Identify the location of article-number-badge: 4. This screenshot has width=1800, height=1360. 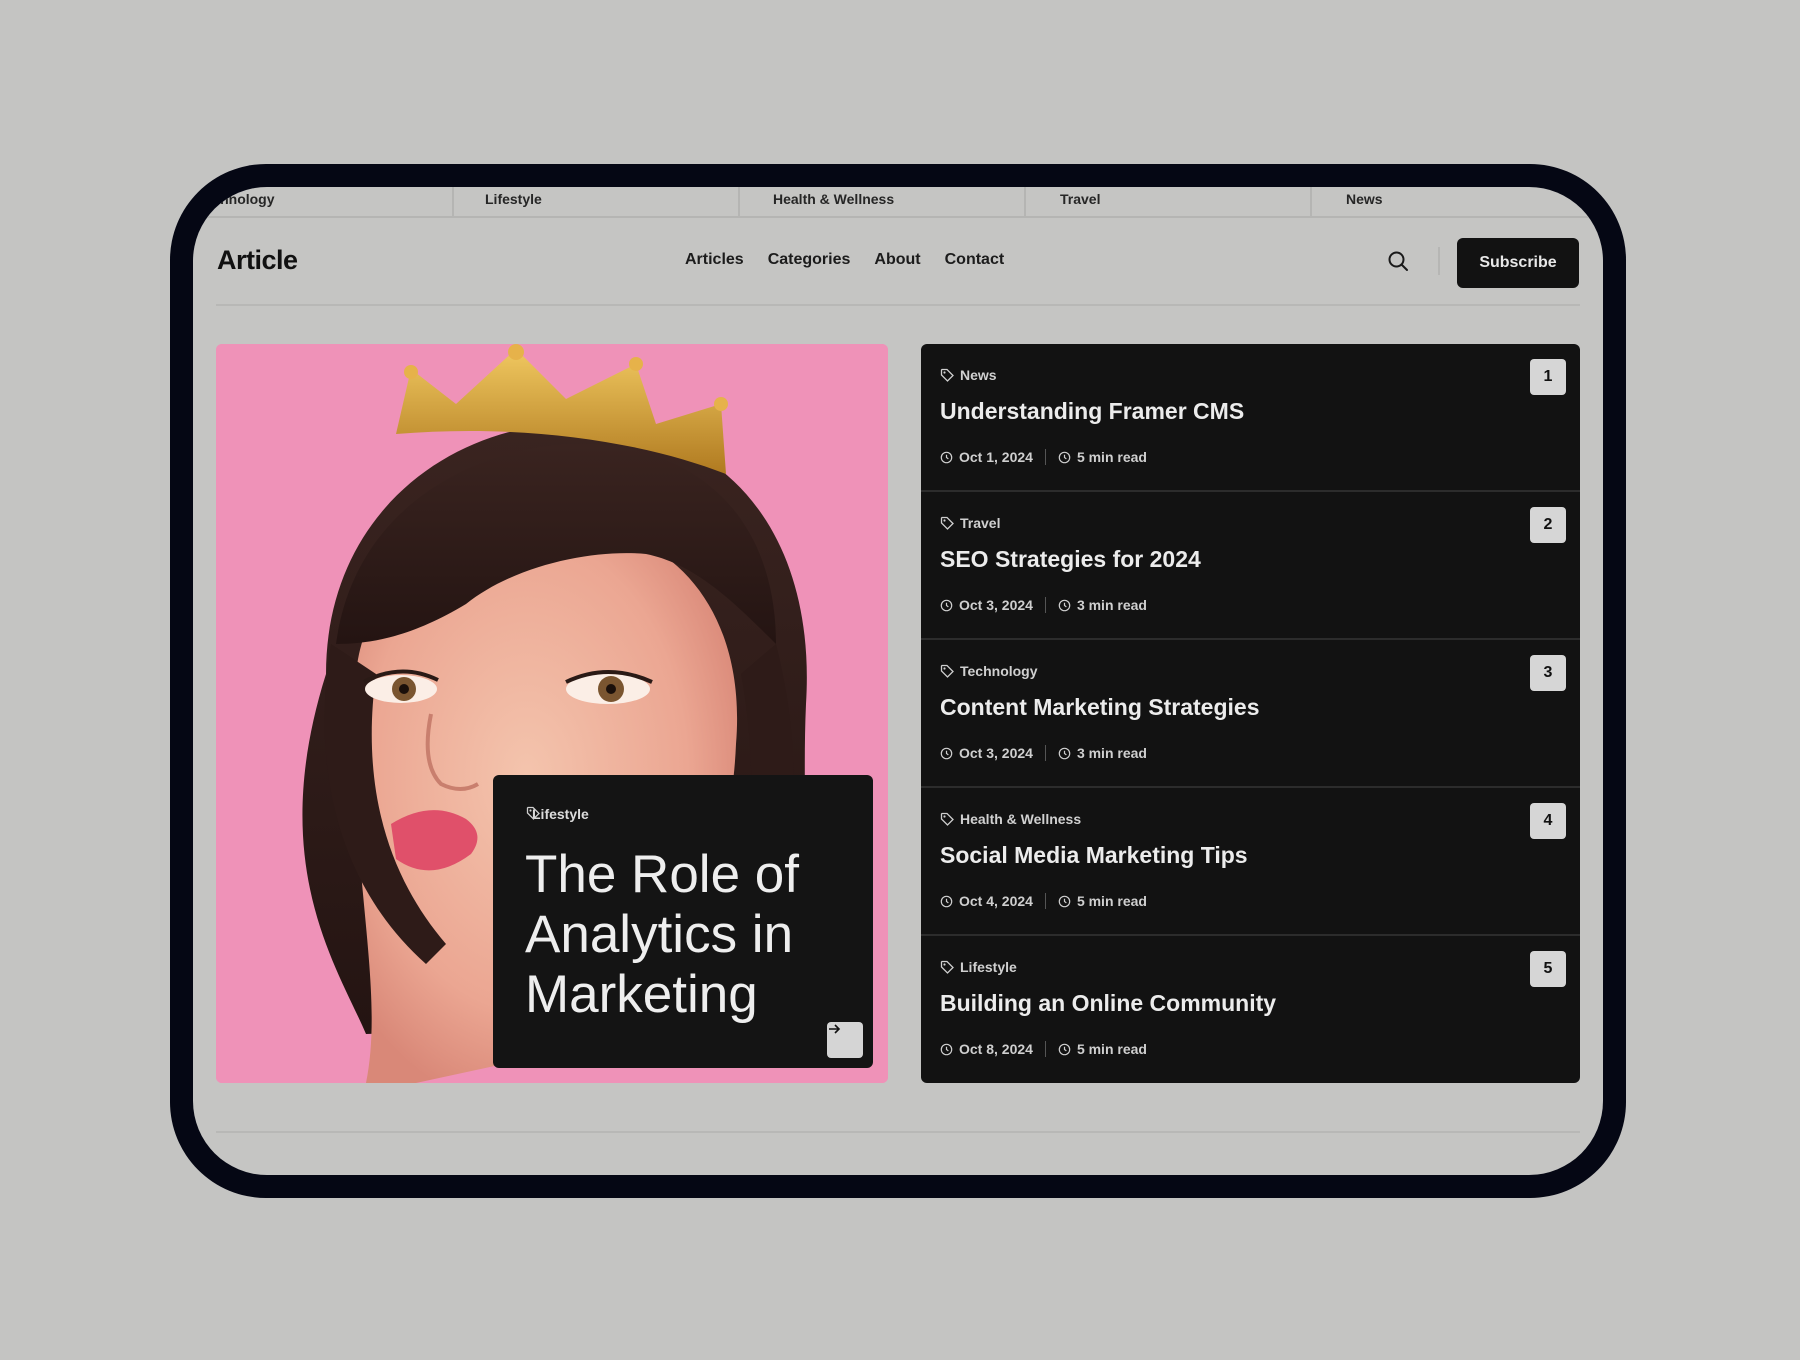
(1548, 821).